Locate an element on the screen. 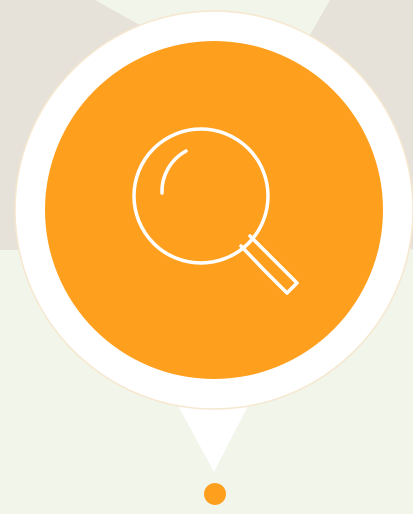  marker-anchor-dot is located at coordinates (215, 494).